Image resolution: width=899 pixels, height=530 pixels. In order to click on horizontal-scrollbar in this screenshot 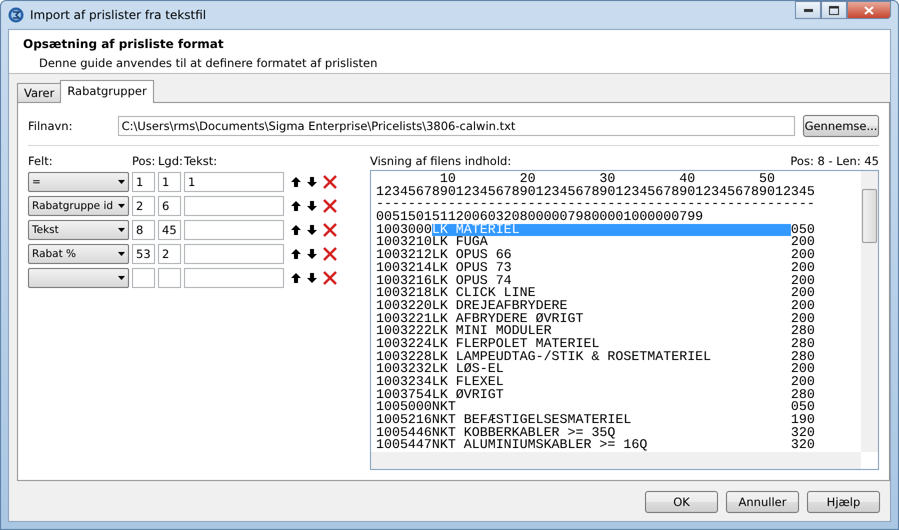, I will do `click(616, 460)`.